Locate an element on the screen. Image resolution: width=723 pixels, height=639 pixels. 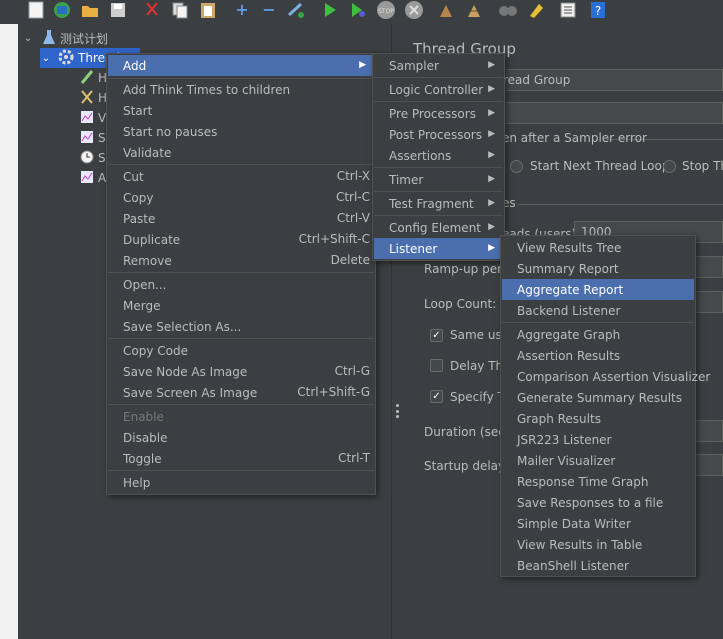
menu-item-label: Copy is located at coordinates (138, 197).